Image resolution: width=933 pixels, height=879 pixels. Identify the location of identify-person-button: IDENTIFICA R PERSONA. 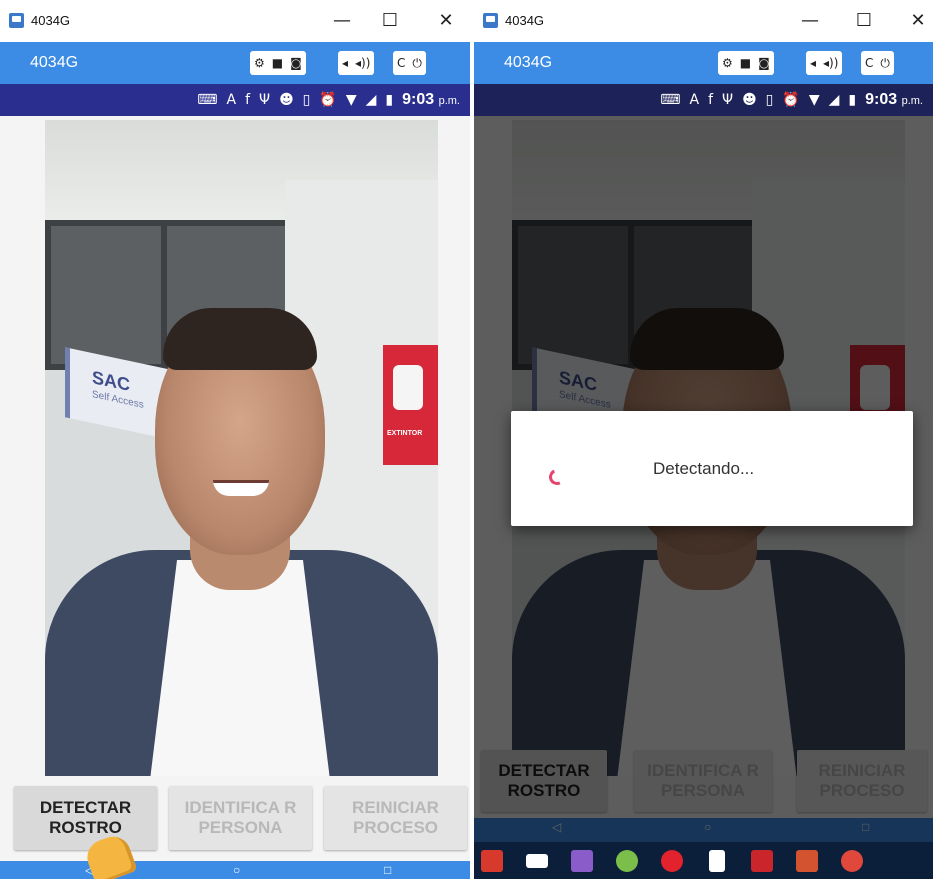
(240, 818).